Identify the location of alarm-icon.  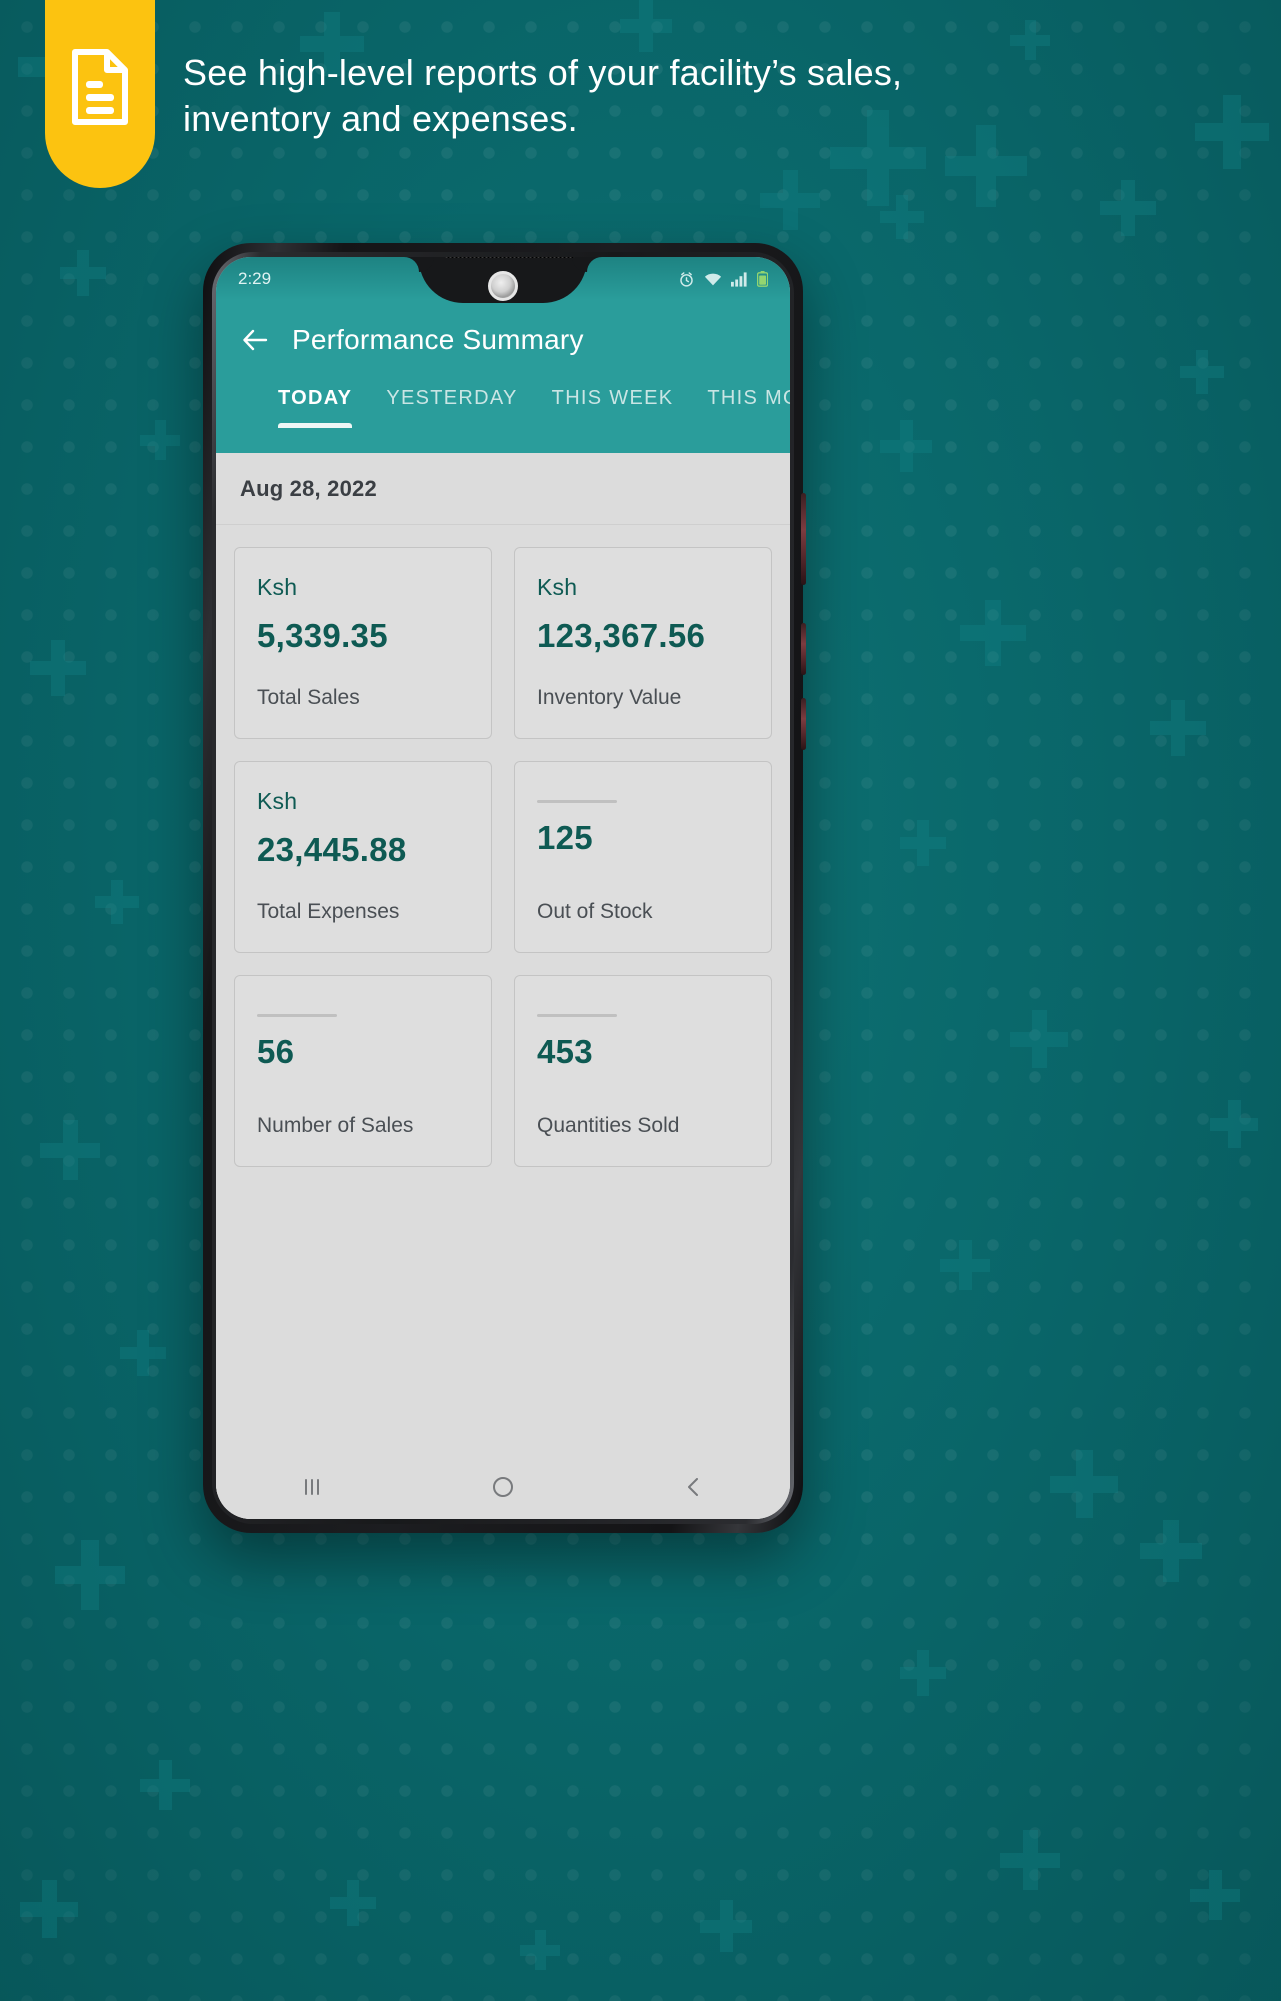
(686, 279).